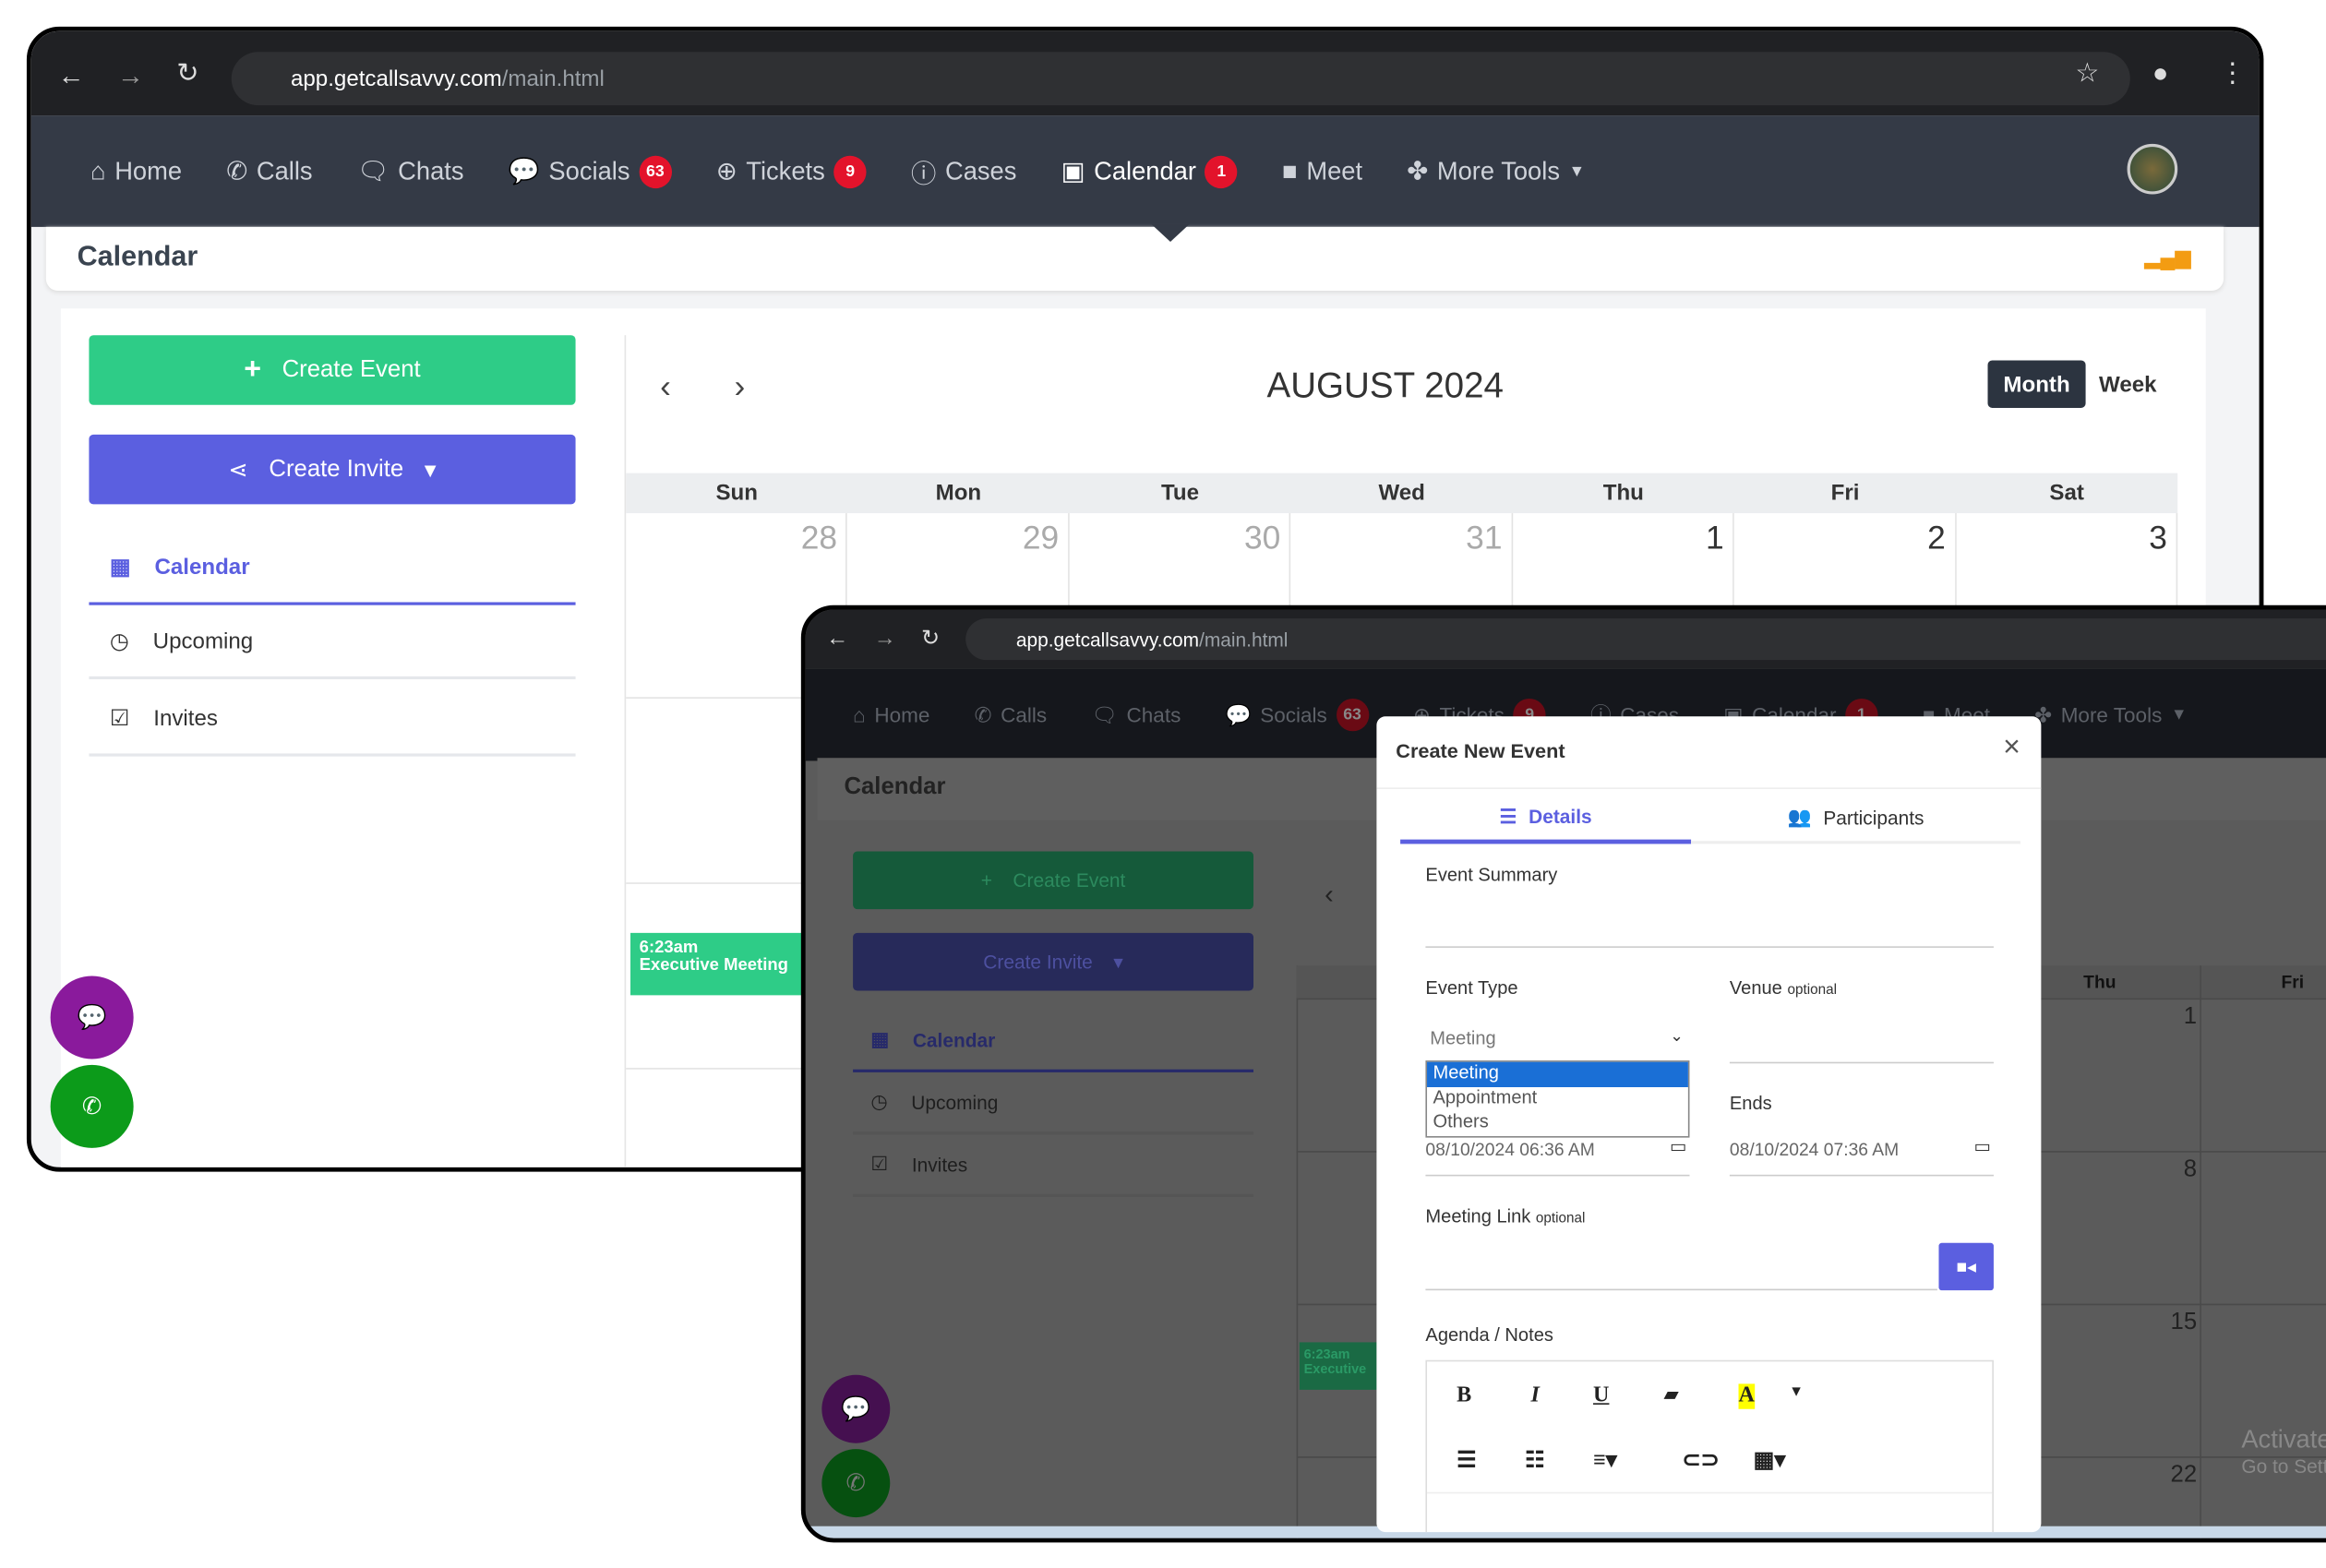 Image resolution: width=2326 pixels, height=1568 pixels. What do you see at coordinates (1536, 1395) in the screenshot?
I see `italic-button: I` at bounding box center [1536, 1395].